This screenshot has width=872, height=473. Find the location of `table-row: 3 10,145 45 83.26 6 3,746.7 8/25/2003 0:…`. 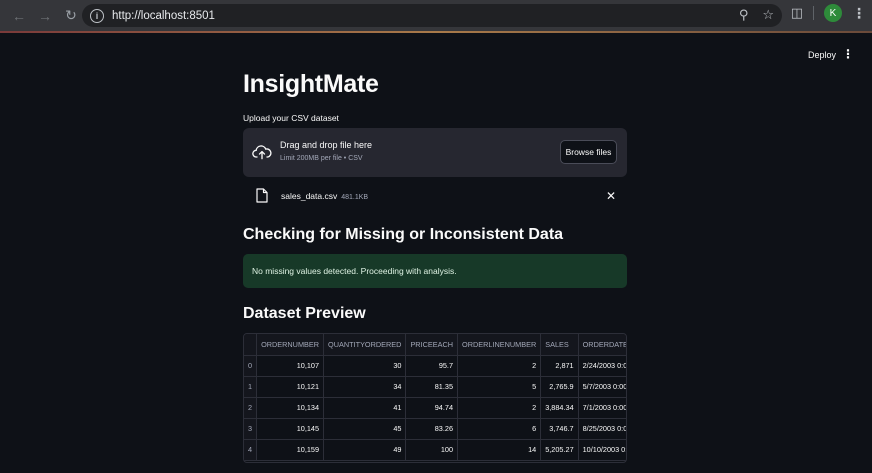

table-row: 3 10,145 45 83.26 6 3,746.7 8/25/2003 0:… is located at coordinates (435, 429).